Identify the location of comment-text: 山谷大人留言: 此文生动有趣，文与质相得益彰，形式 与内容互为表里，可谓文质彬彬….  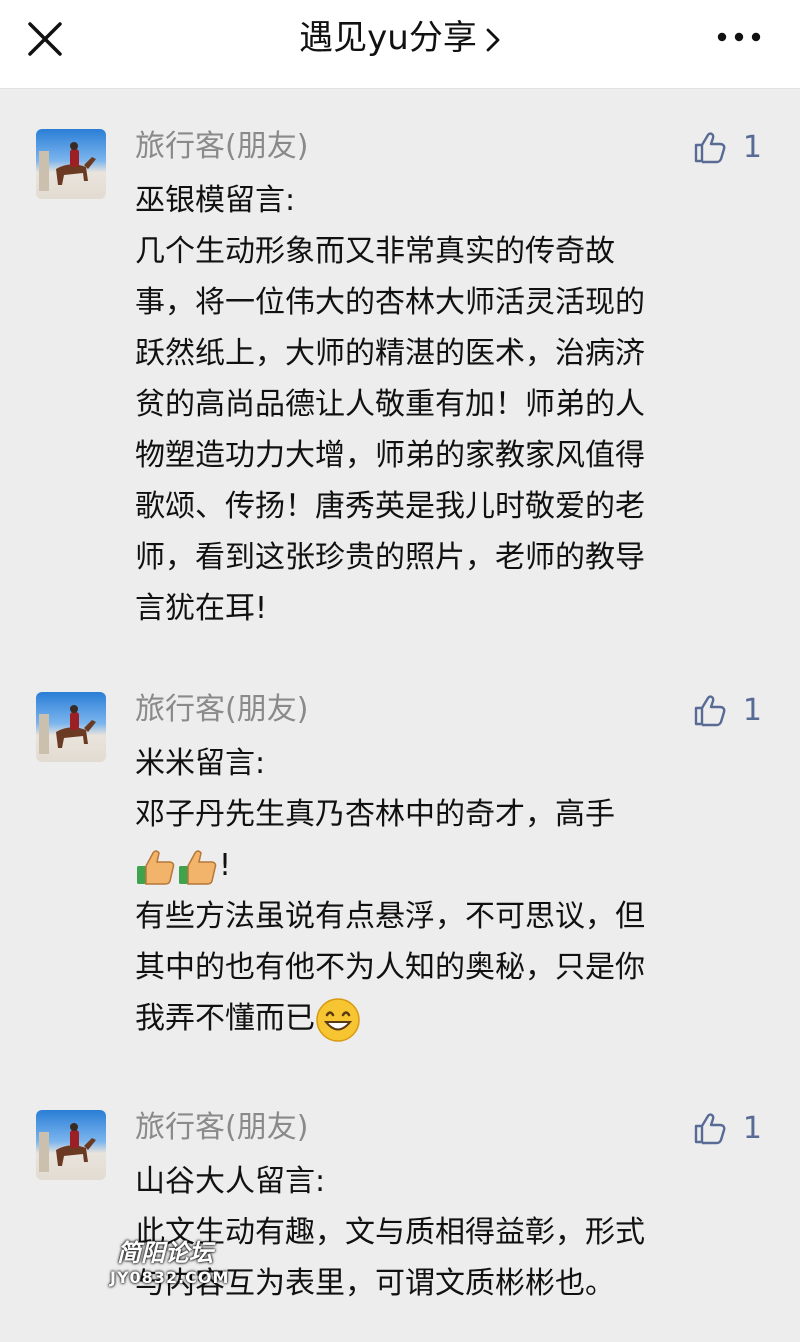
(450, 1232).